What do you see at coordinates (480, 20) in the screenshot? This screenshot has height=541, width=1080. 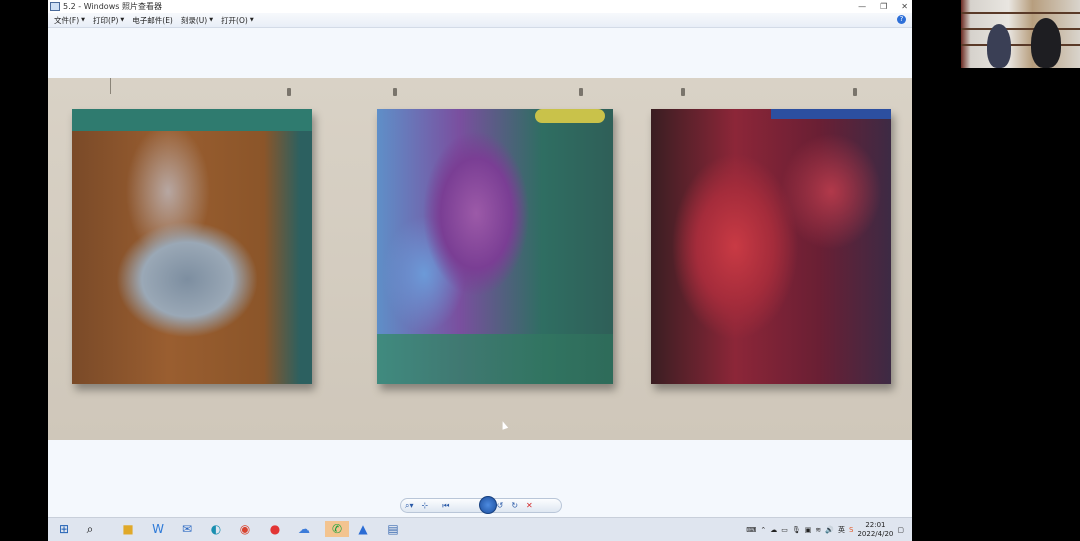 I see `menu-bar: 文件(F) ▼ 打印(P) ▼ 电子邮件(E) 刻录(U) ▼ 打开(O) ▼` at bounding box center [480, 20].